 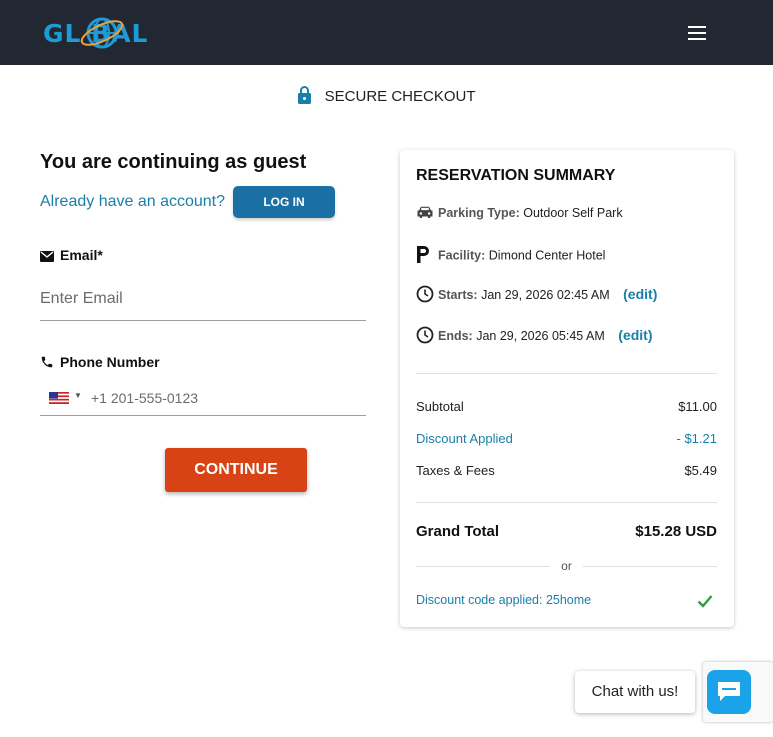 What do you see at coordinates (545, 294) in the screenshot?
I see `starts-value: Jan 29, 2026 02:45 AM` at bounding box center [545, 294].